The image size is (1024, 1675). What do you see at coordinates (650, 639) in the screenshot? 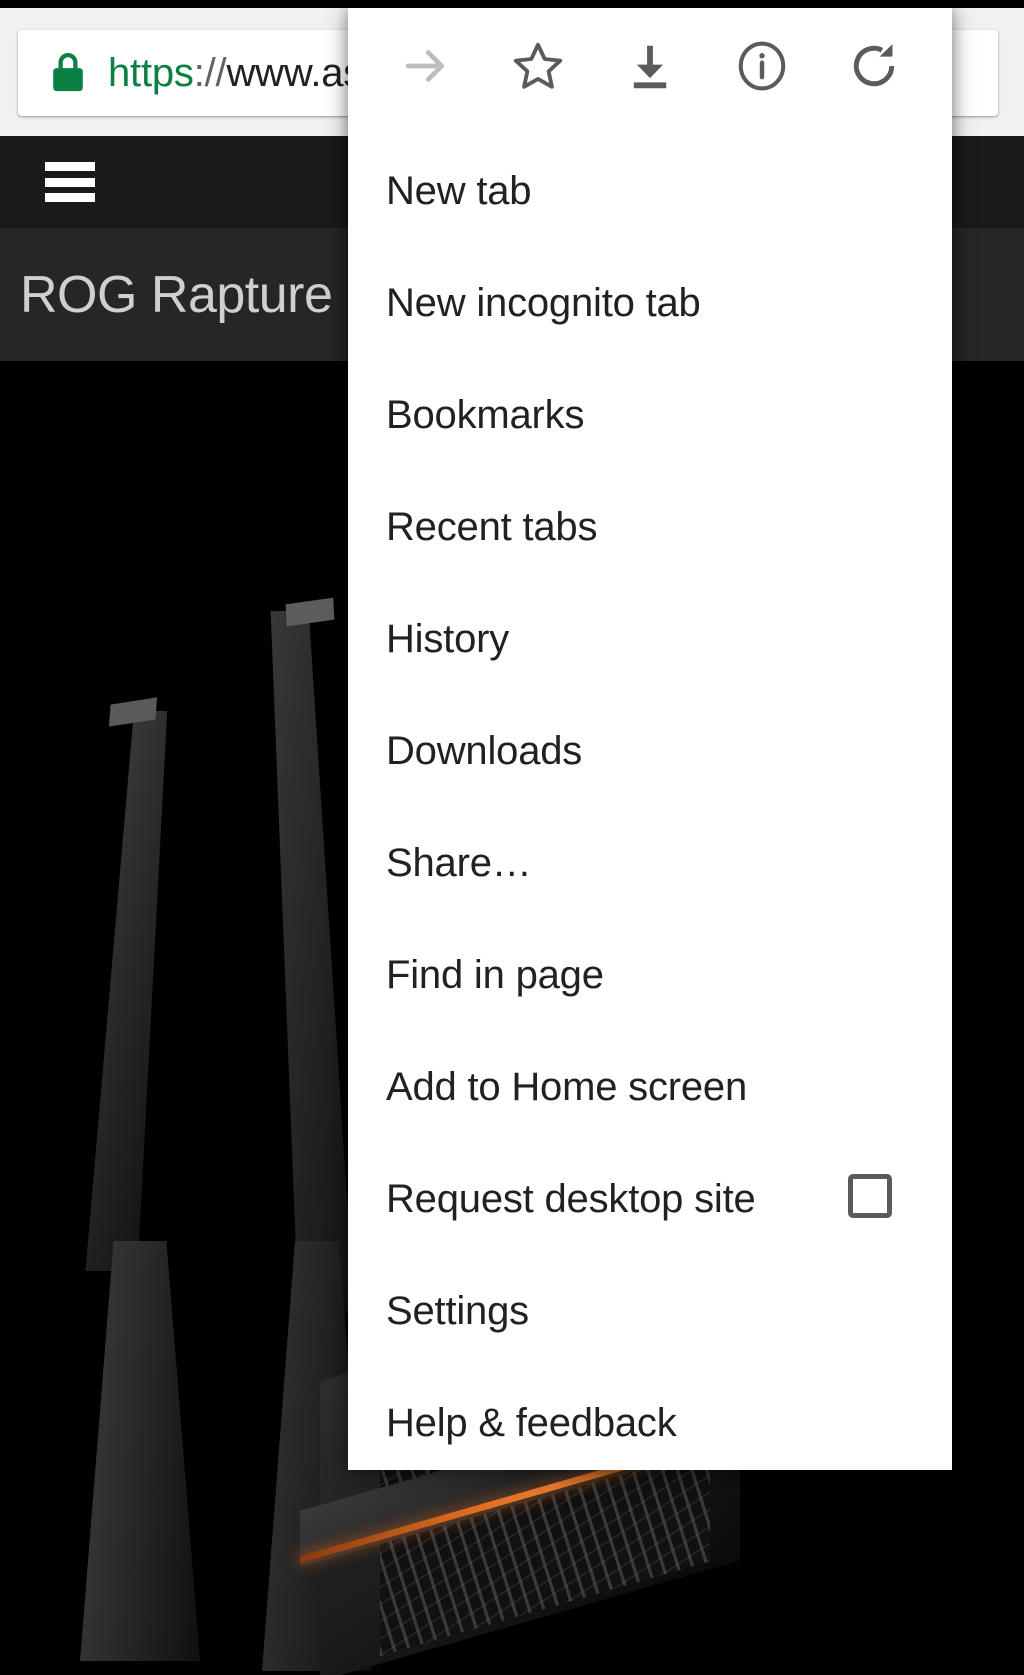
I see `menu-item-history: History` at bounding box center [650, 639].